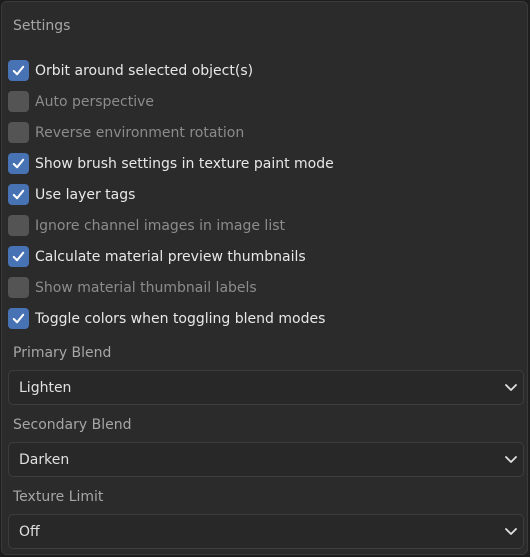 Image resolution: width=530 pixels, height=557 pixels. I want to click on checkbox-label: Toggle colors when toggling blend modes, so click(180, 318).